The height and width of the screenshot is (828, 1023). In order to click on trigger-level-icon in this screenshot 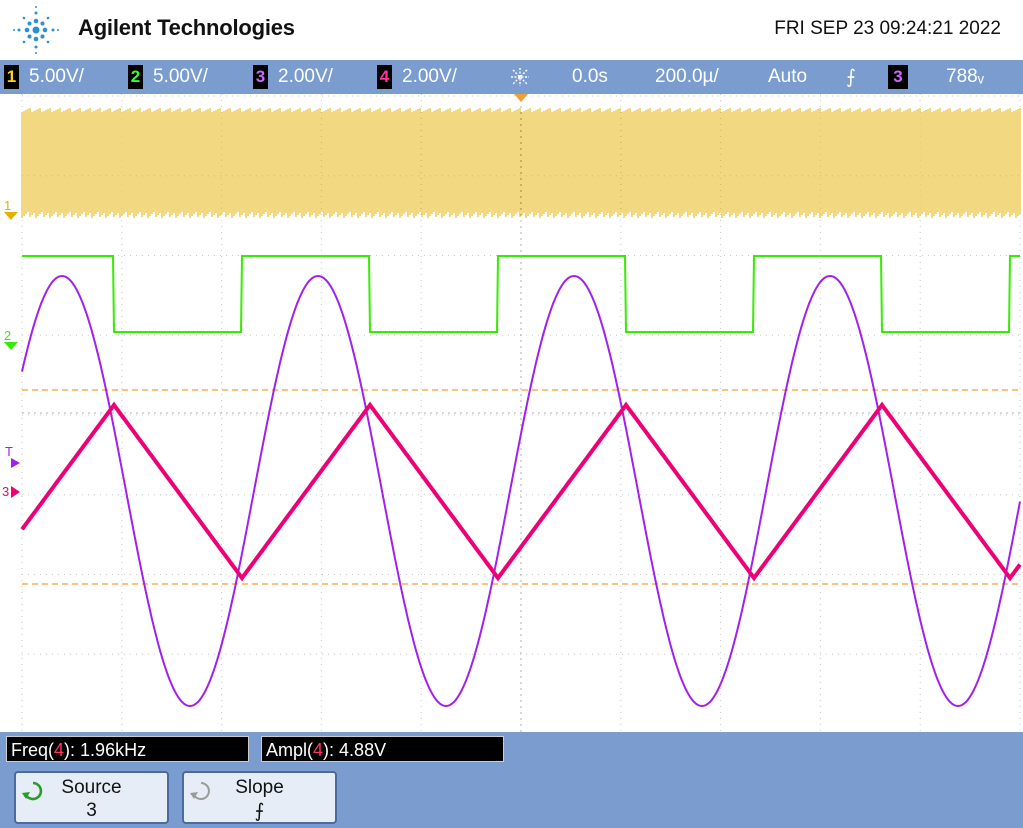, I will do `click(15, 463)`.